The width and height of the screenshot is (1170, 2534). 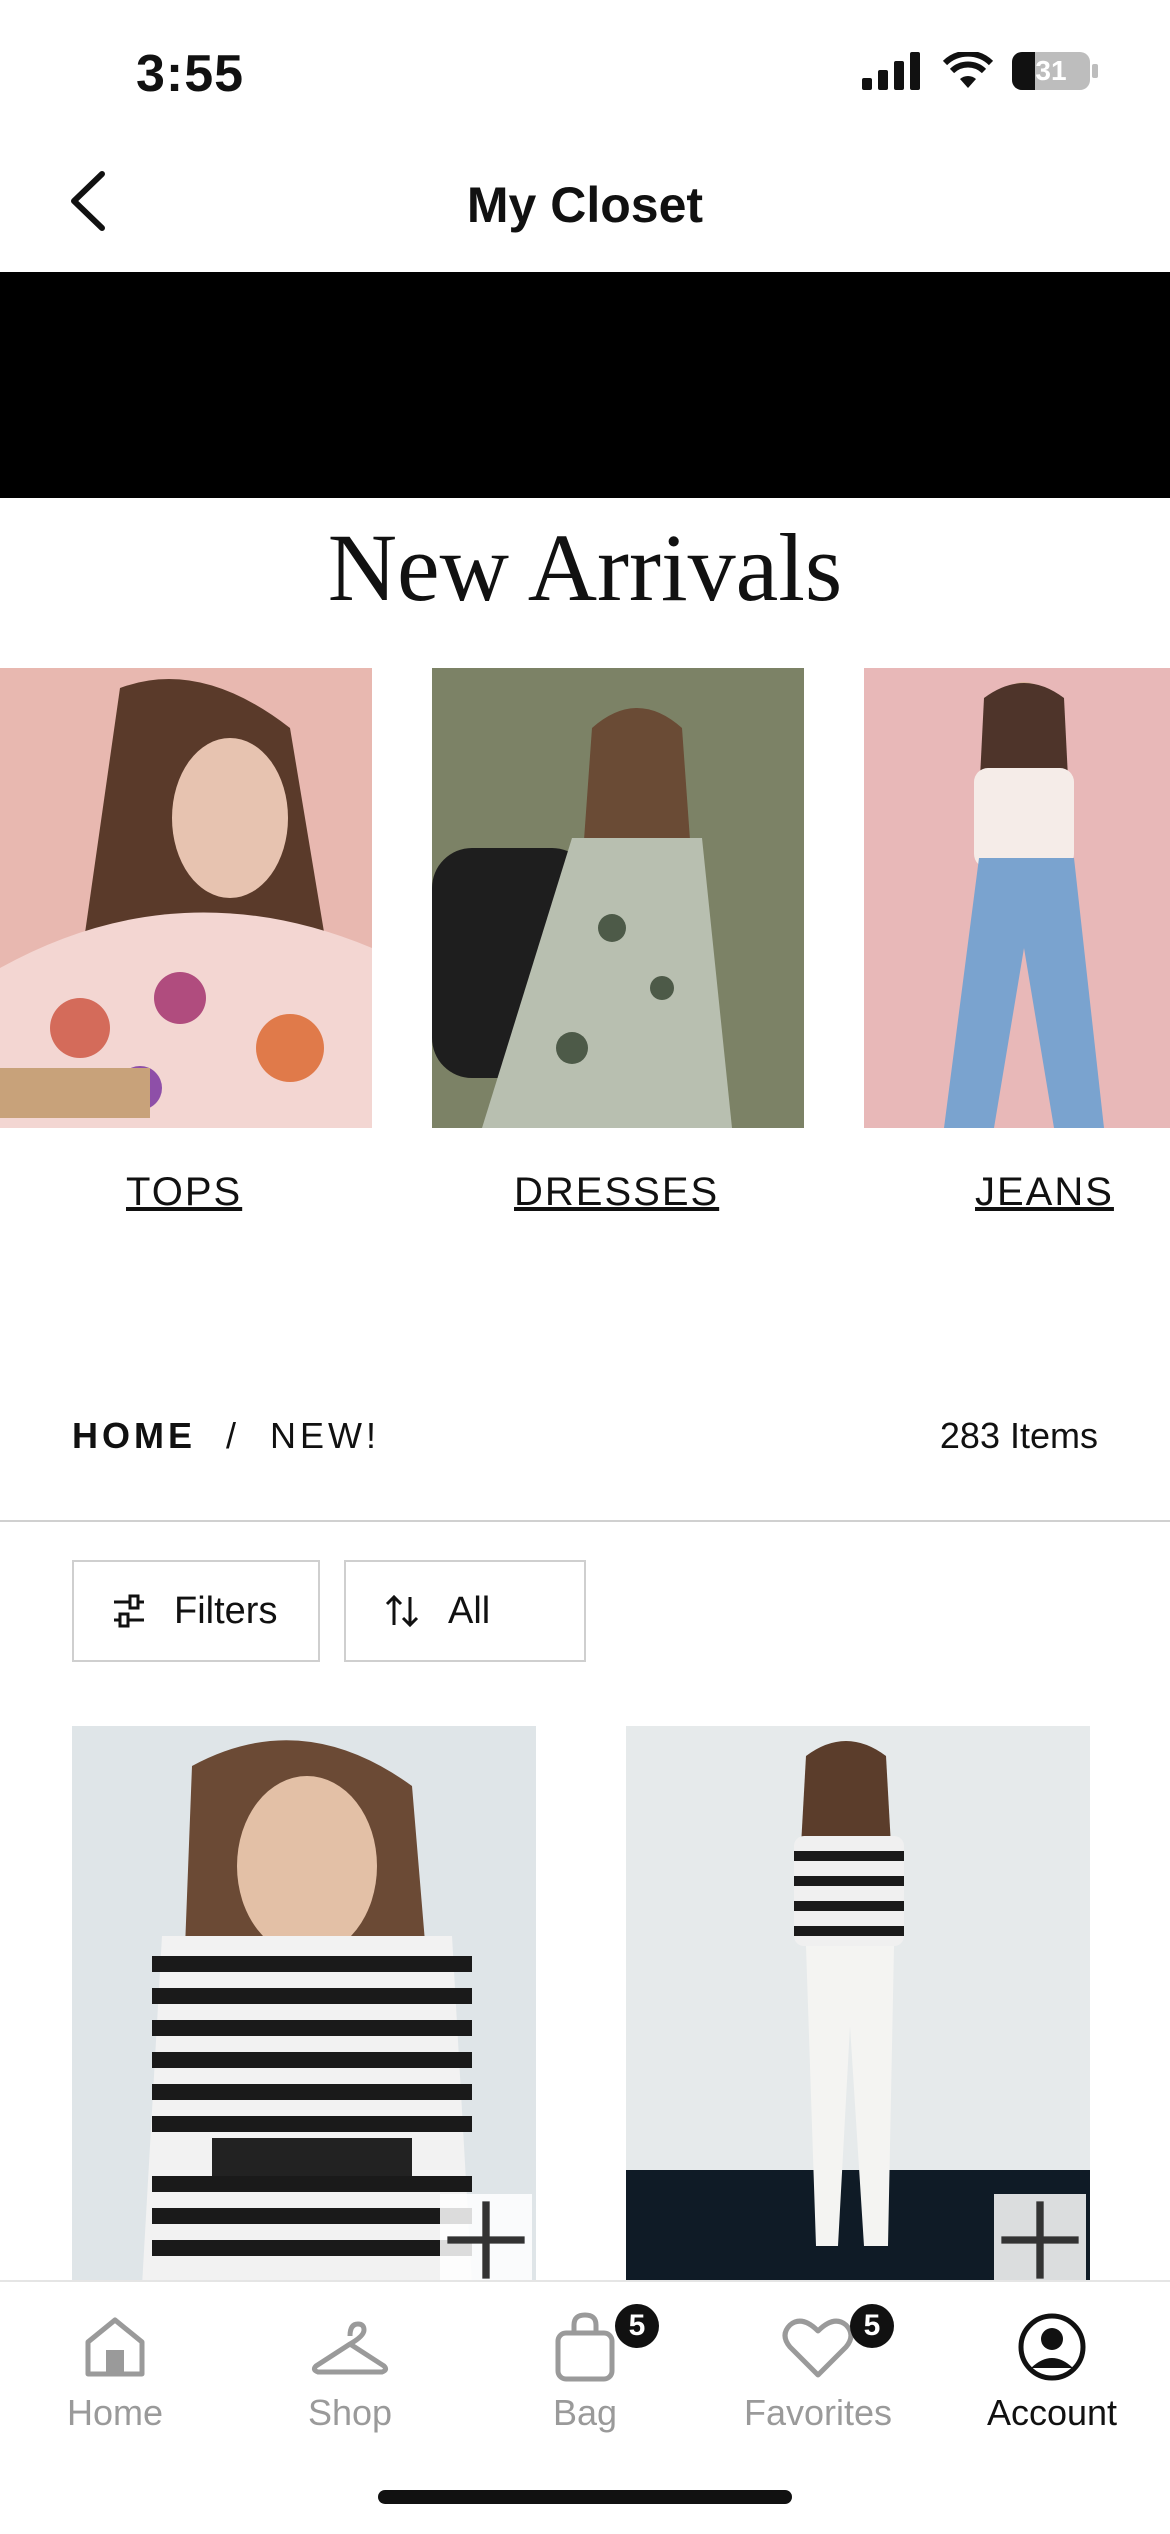 What do you see at coordinates (616, 1192) in the screenshot?
I see `category-link-dresses: DRESSES` at bounding box center [616, 1192].